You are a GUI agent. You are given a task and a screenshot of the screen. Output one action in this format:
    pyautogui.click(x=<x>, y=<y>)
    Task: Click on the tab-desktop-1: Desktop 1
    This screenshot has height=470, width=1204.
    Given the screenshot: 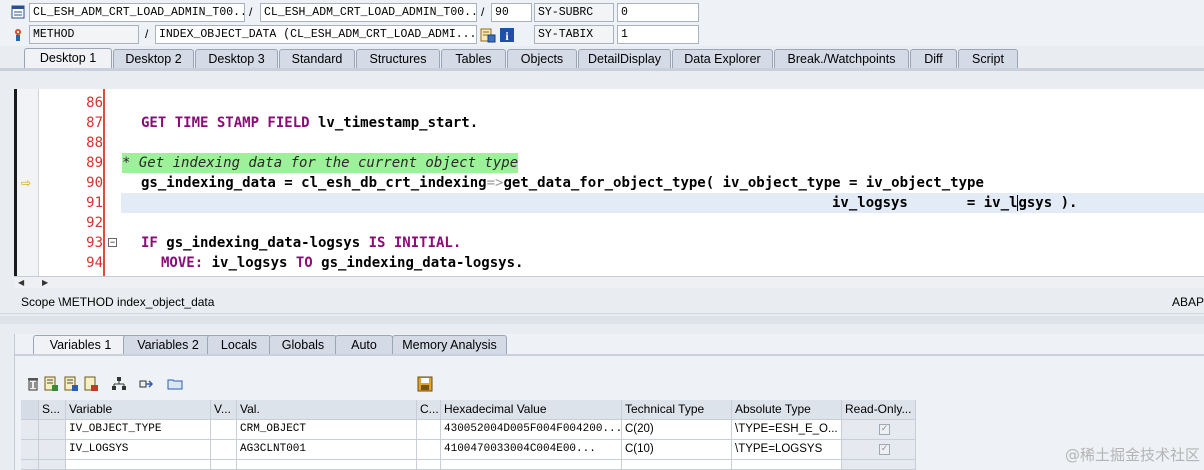 What is the action you would take?
    pyautogui.click(x=68, y=58)
    